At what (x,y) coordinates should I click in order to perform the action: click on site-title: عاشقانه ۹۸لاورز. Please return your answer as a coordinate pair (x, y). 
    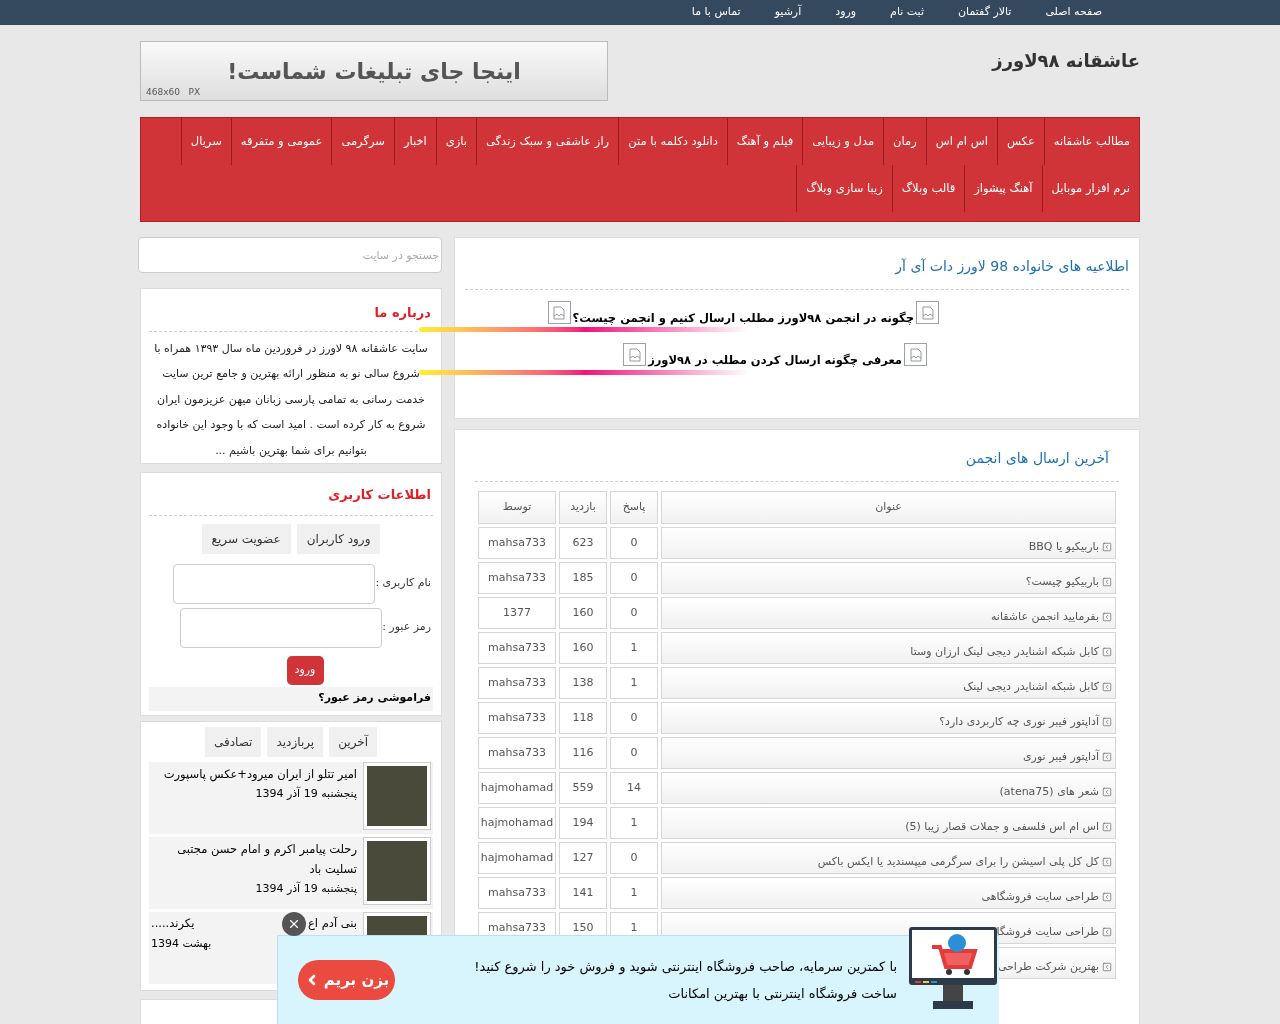
    Looking at the image, I should click on (1066, 61).